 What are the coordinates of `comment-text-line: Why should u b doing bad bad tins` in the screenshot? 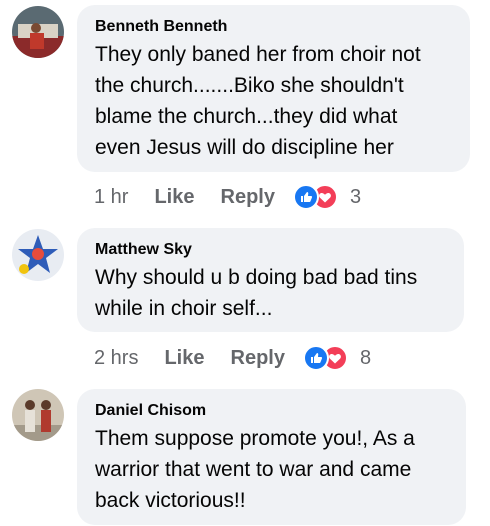 It's located at (256, 277).